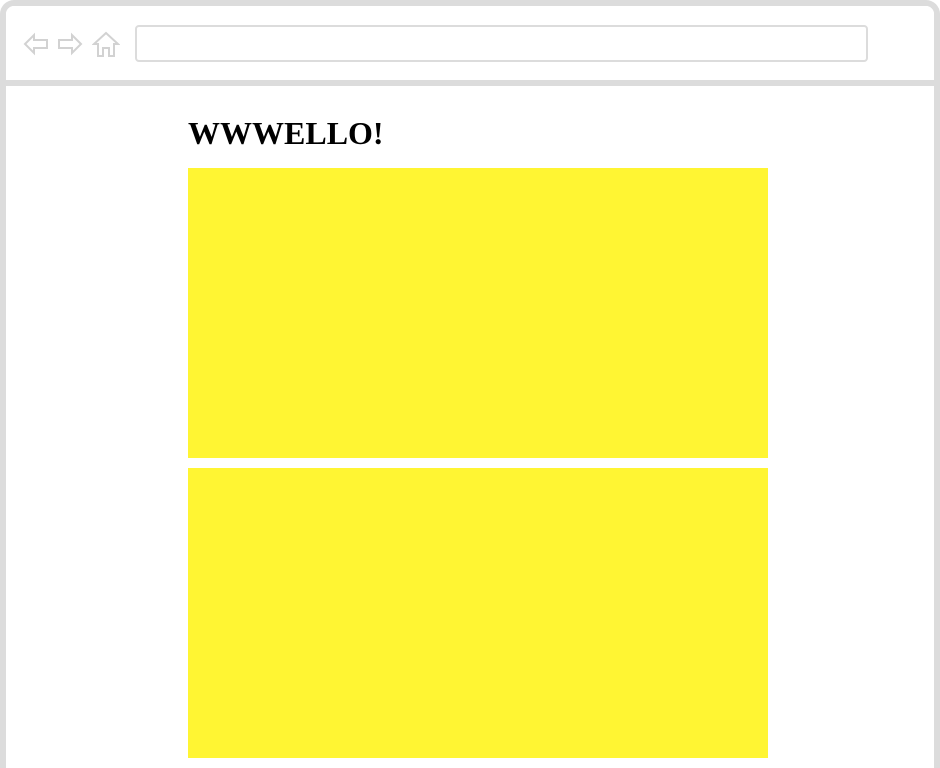  Describe the element at coordinates (36, 44) in the screenshot. I see `back-arrow-icon` at that location.